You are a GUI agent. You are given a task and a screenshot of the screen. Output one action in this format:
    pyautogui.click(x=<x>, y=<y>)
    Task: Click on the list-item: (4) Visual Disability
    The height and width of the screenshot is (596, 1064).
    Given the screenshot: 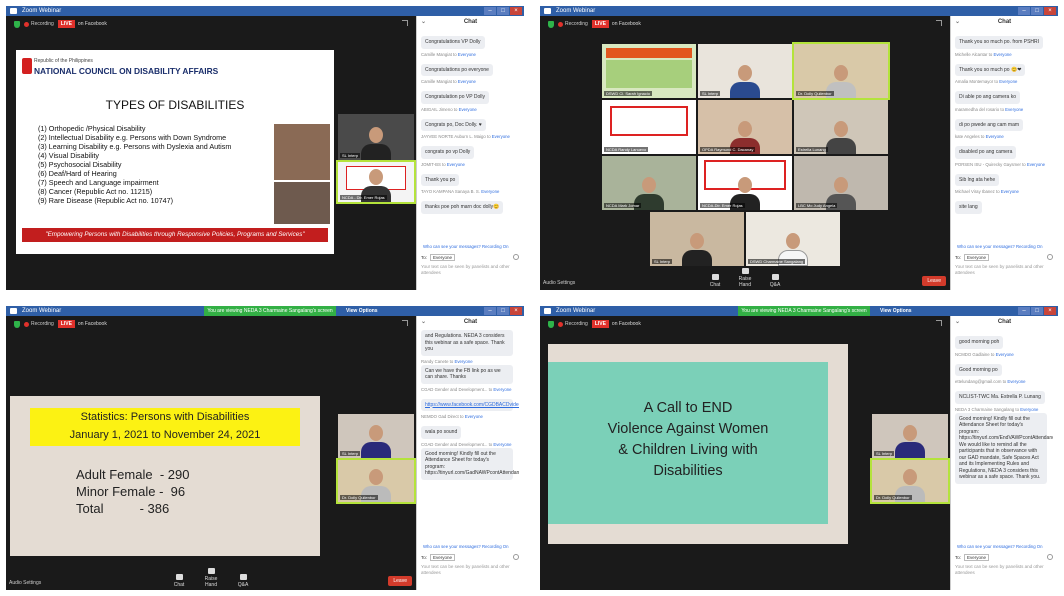 What is the action you would take?
    pyautogui.click(x=68, y=155)
    